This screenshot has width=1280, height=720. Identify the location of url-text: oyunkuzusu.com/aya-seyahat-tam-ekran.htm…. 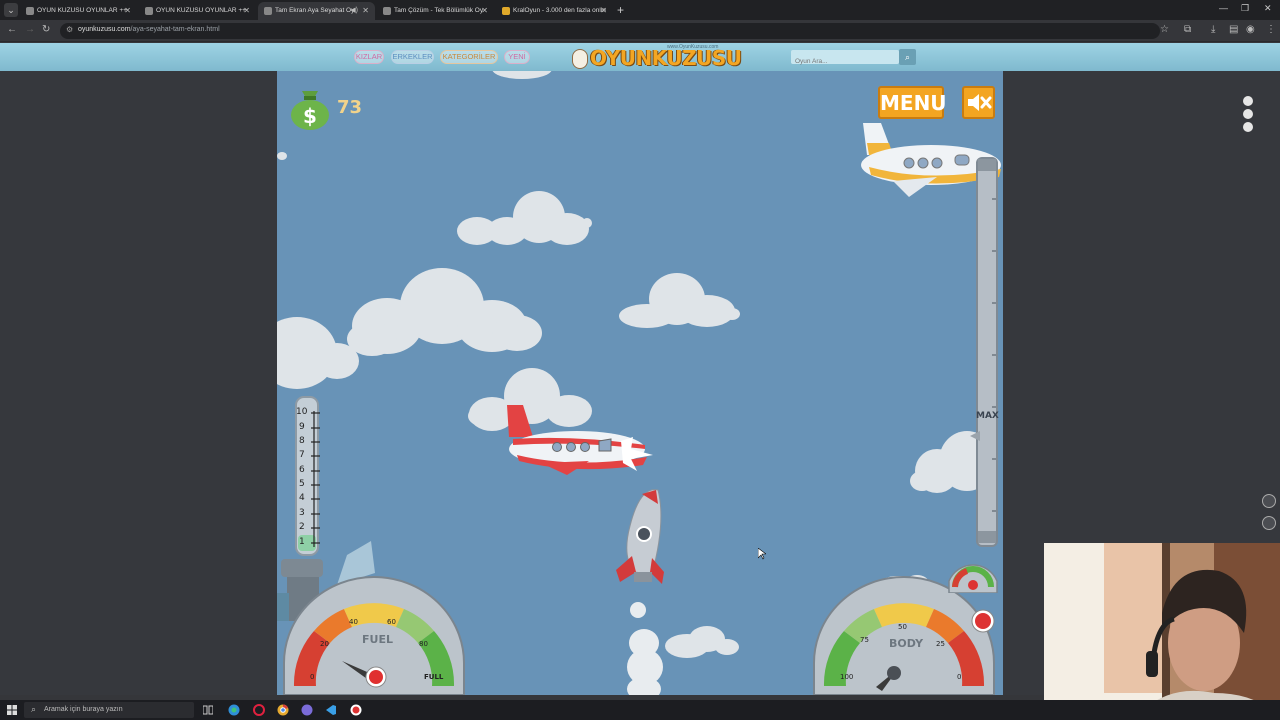
(149, 29).